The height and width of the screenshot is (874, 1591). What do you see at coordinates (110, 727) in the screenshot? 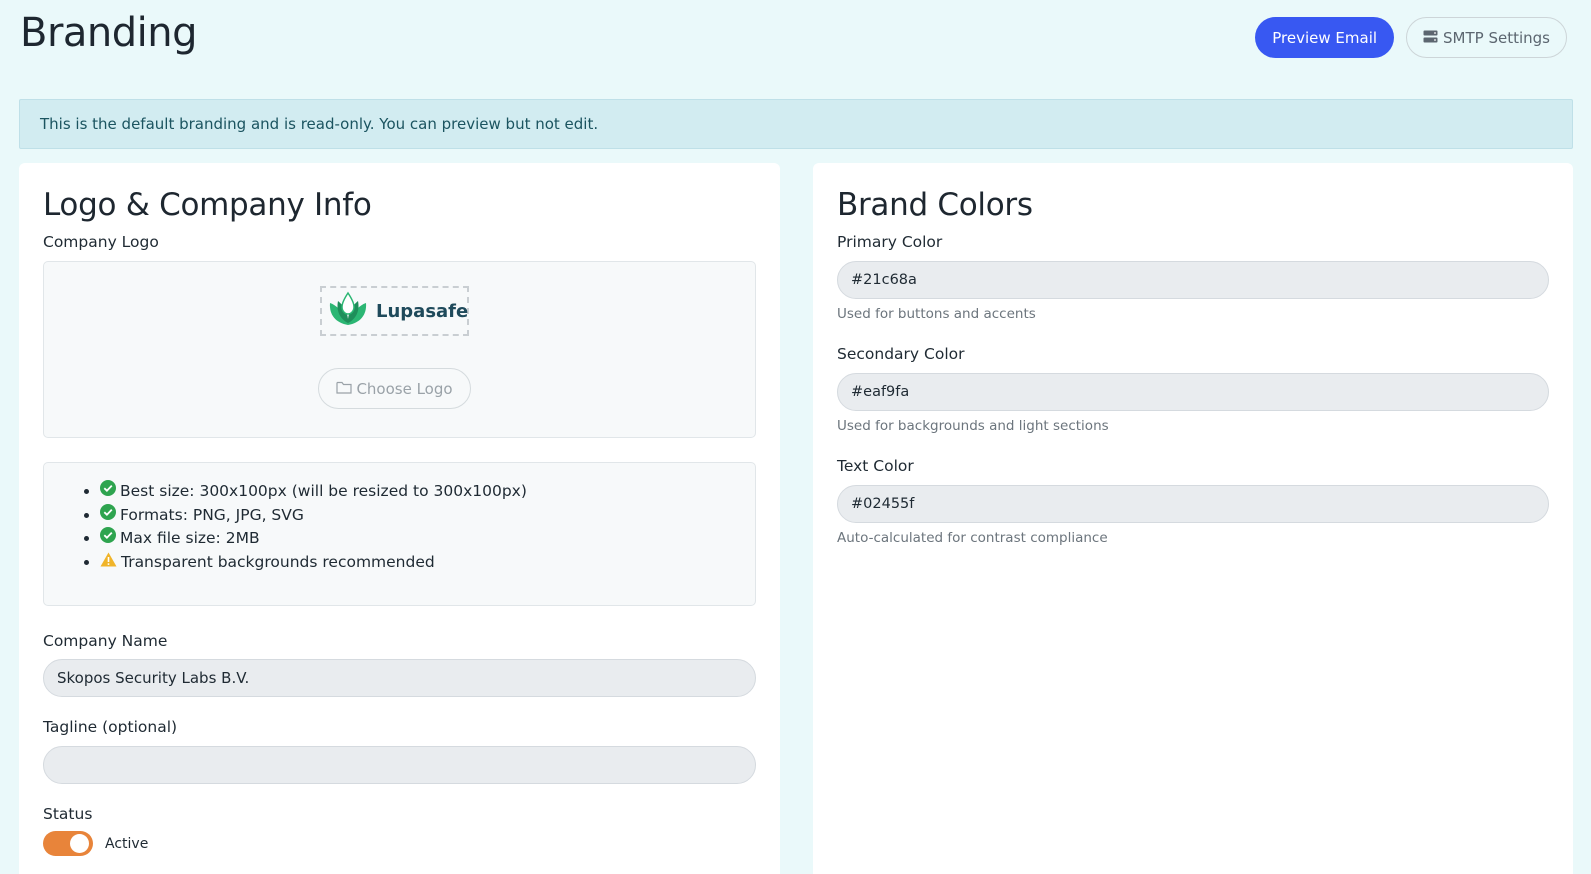
I see `tagline-label: Tagline (optional)` at bounding box center [110, 727].